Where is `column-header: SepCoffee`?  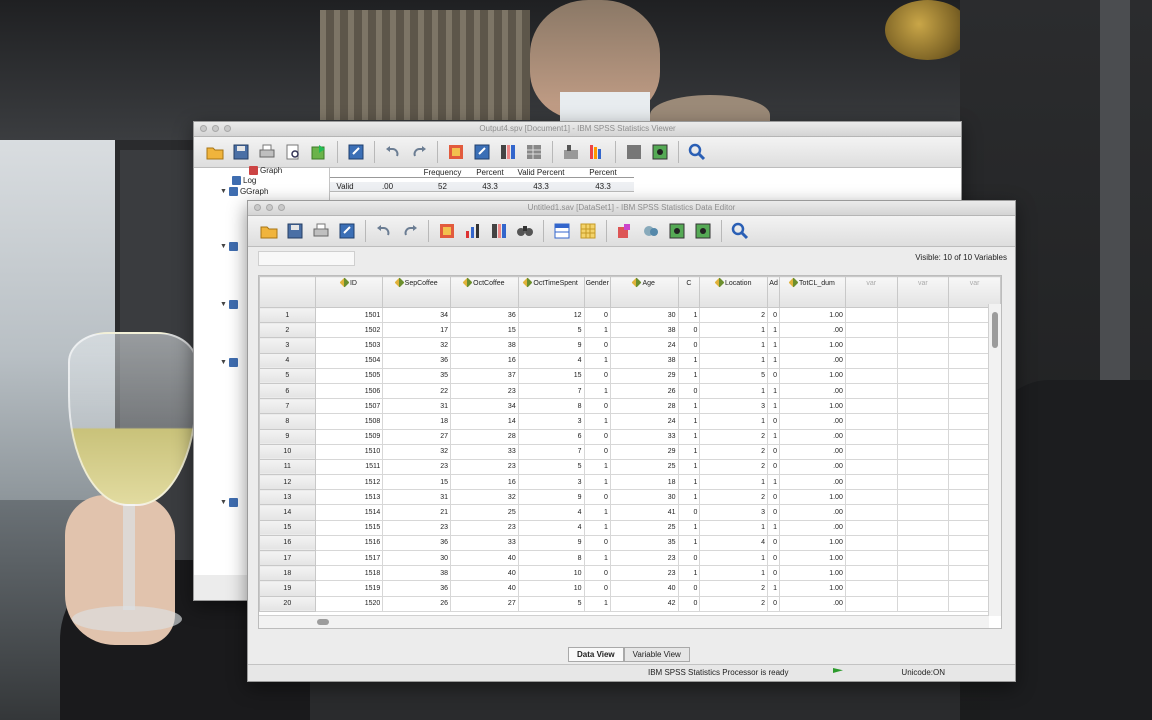 column-header: SepCoffee is located at coordinates (416, 292).